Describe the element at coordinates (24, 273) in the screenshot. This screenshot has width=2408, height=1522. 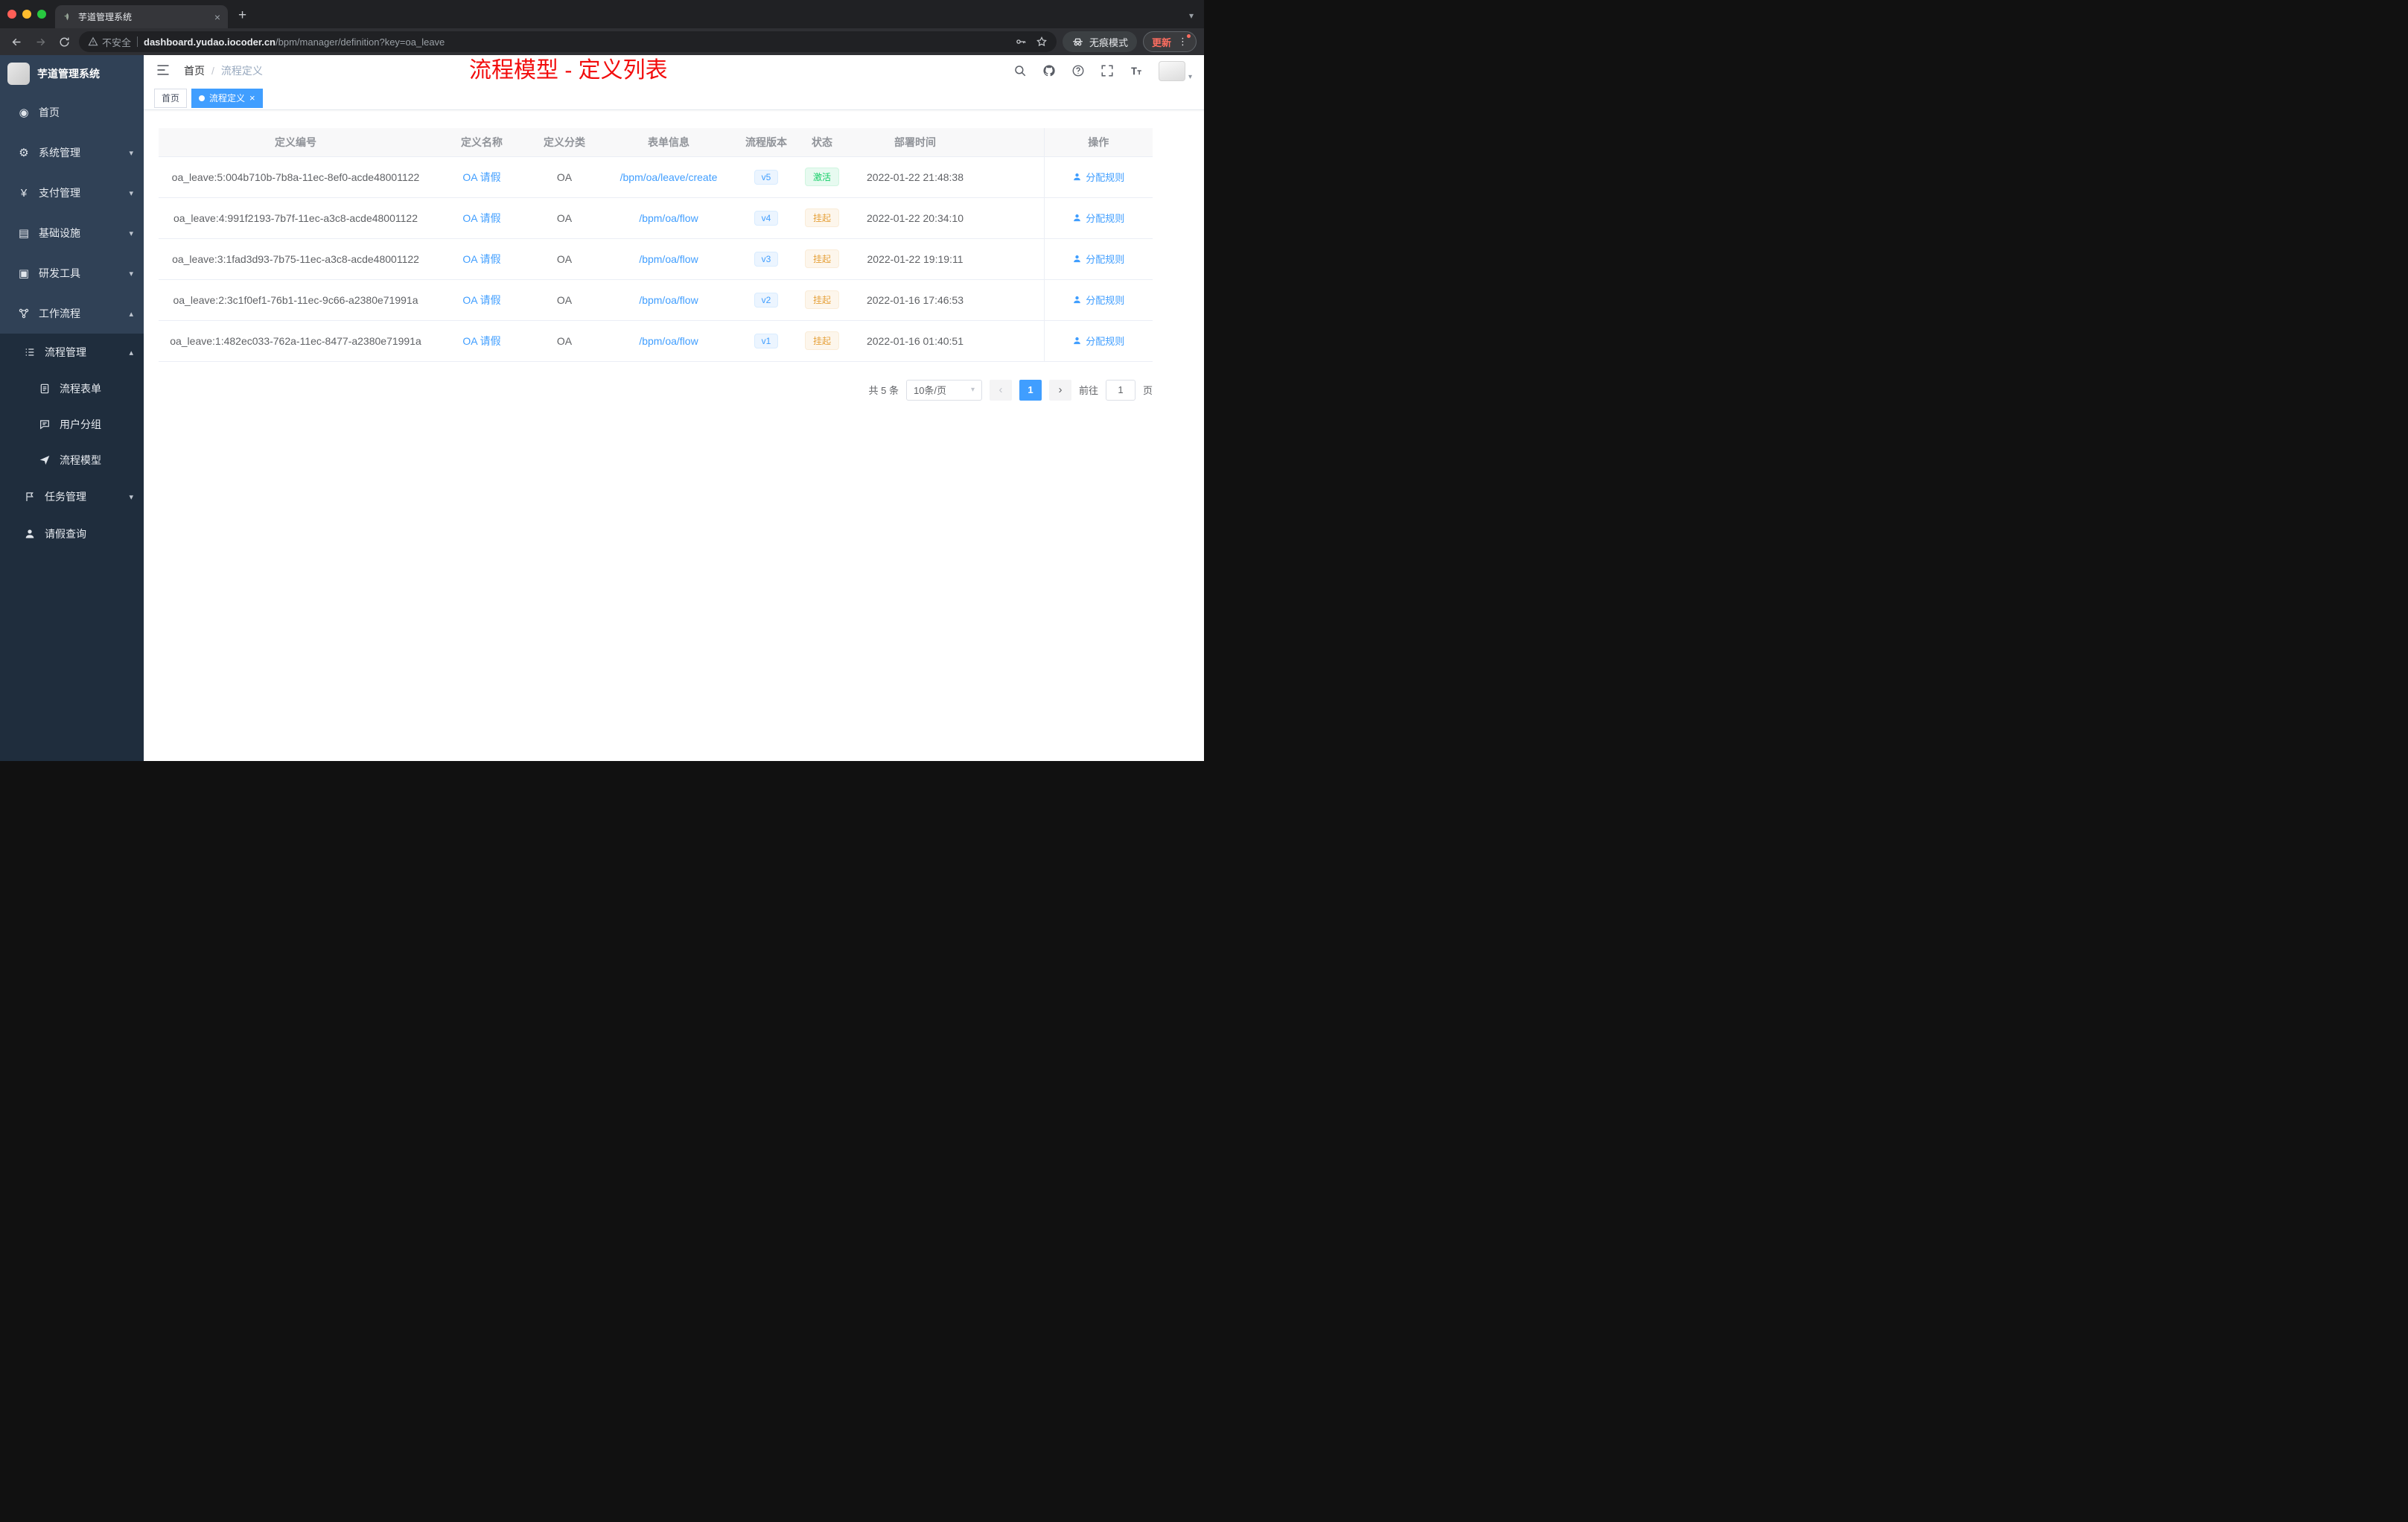
I see `tools-icon: ▣` at that location.